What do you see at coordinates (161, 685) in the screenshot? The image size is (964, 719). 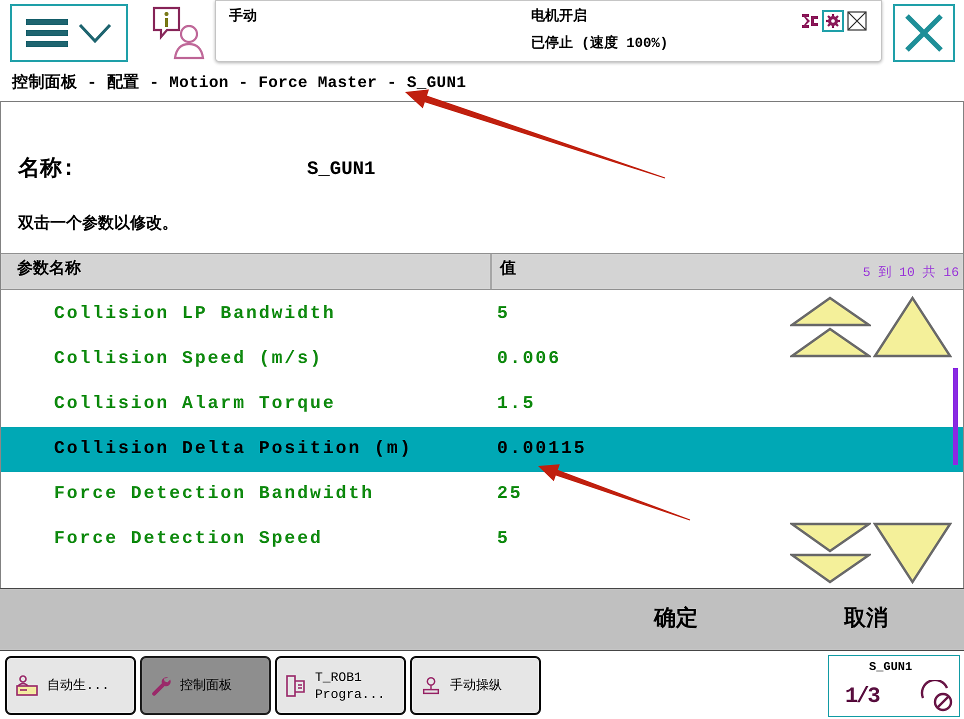 I see `wrench-icon` at bounding box center [161, 685].